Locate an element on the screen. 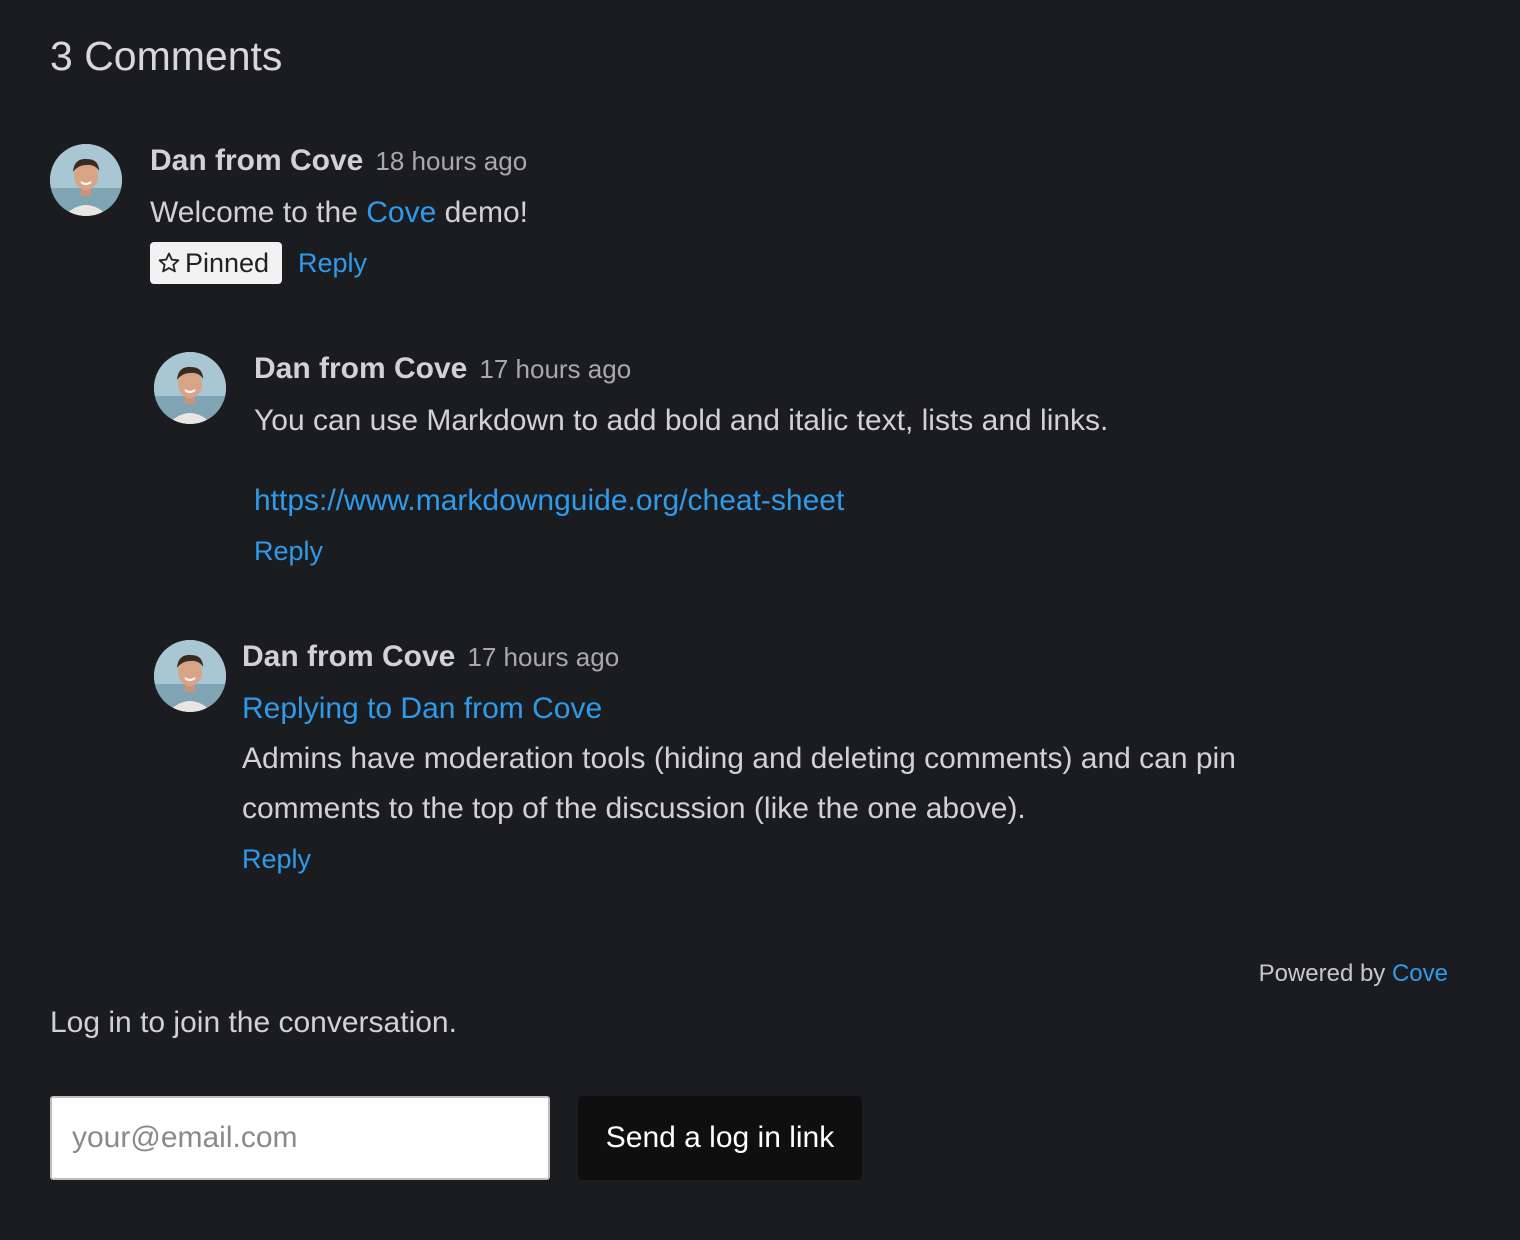 The width and height of the screenshot is (1520, 1240). comment-body: Welcome to the Cove demo! is located at coordinates (339, 213).